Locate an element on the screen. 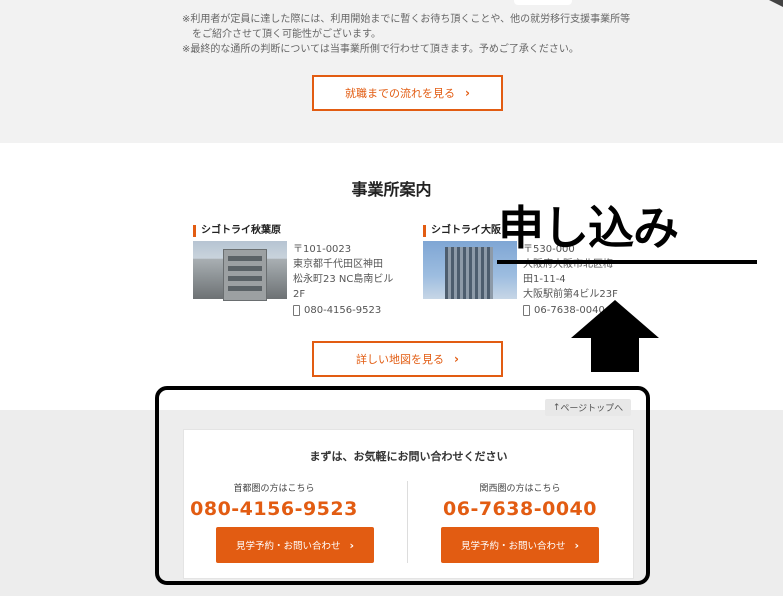 The image size is (783, 596). flow-button: 就職までの流れを見る › is located at coordinates (407, 93).